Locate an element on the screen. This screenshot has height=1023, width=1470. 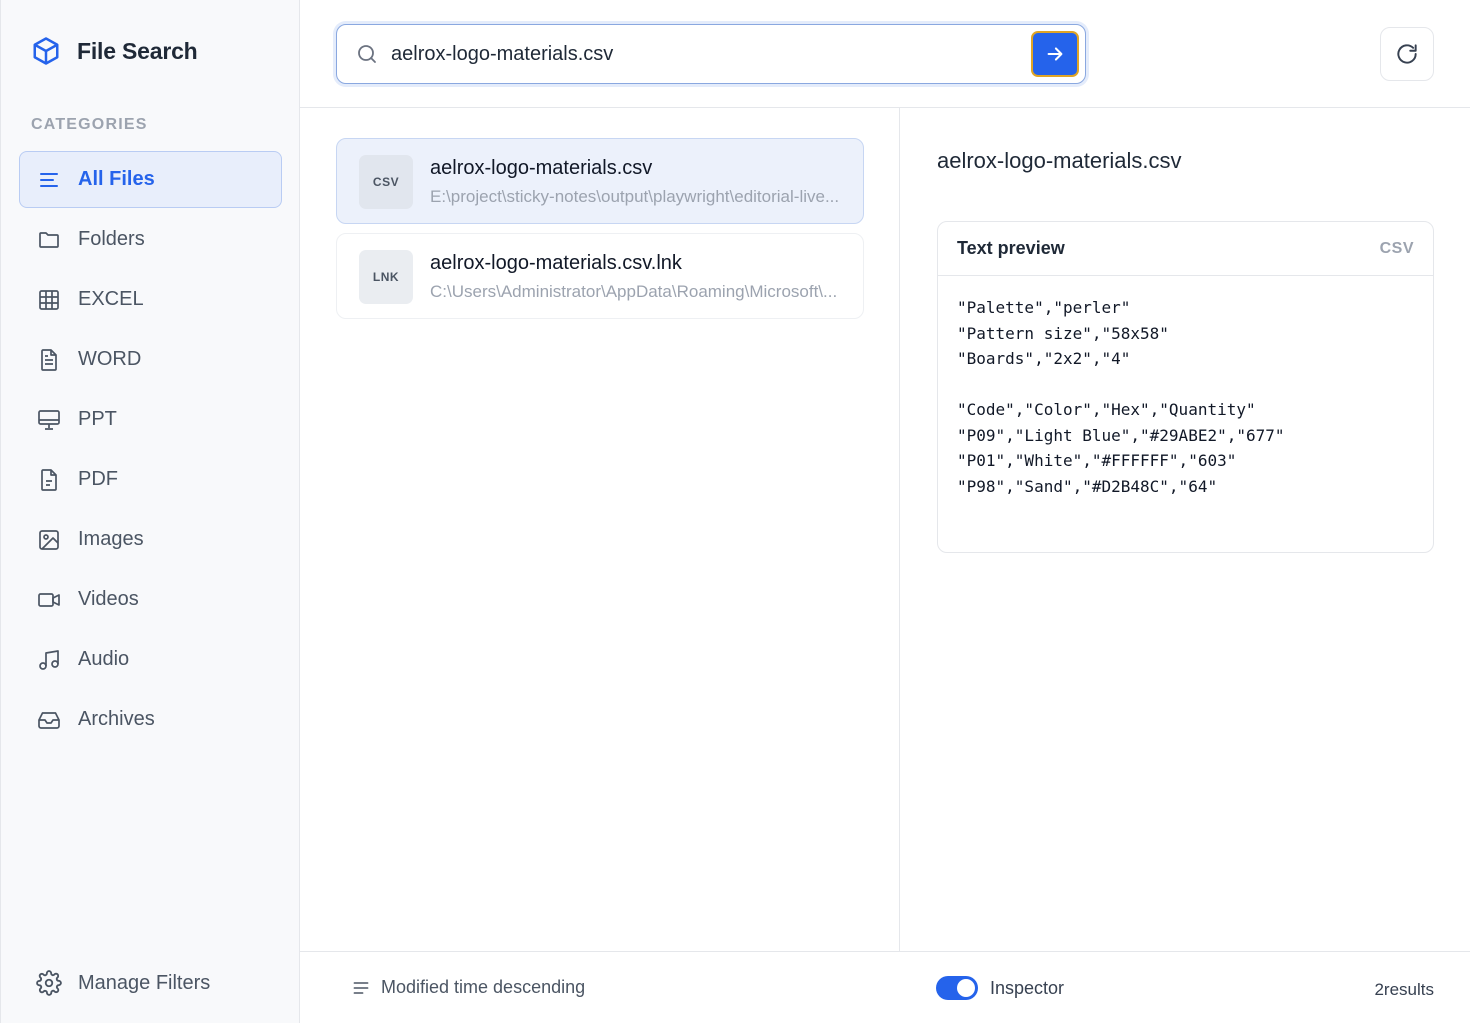
app-title: File Search is located at coordinates (137, 50).